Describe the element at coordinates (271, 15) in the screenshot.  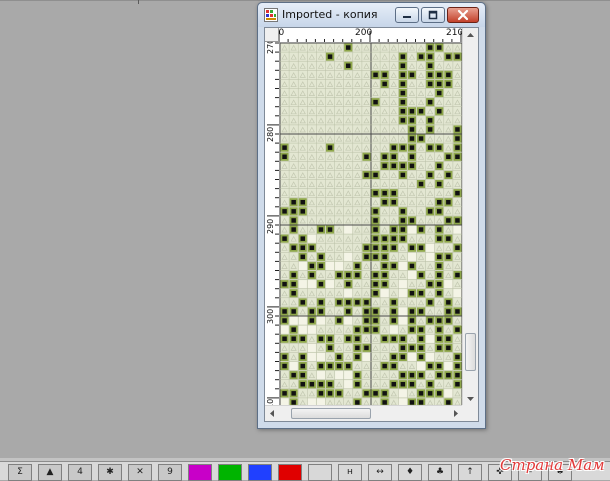
I see `pattern-app-icon` at that location.